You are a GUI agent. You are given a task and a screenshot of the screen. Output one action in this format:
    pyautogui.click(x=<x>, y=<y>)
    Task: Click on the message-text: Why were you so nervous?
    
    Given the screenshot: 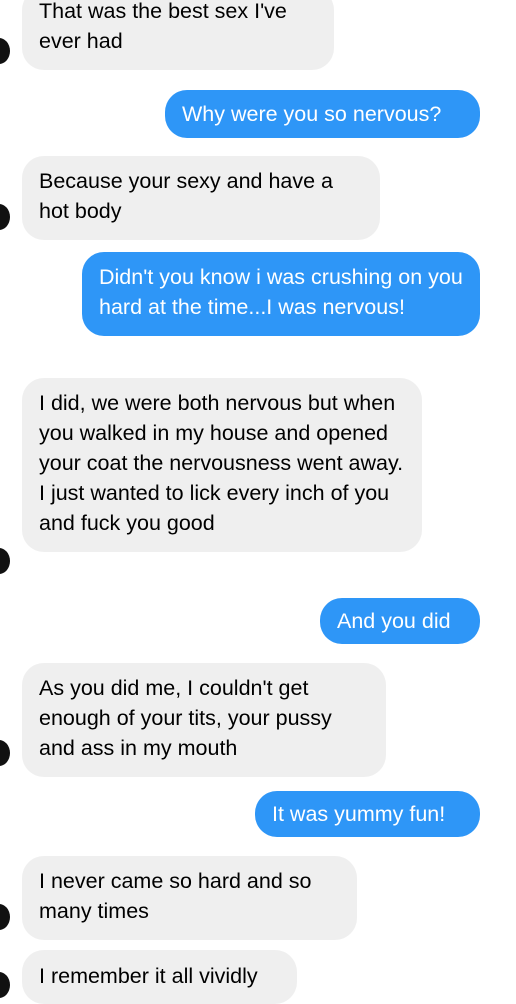 What is the action you would take?
    pyautogui.click(x=312, y=114)
    